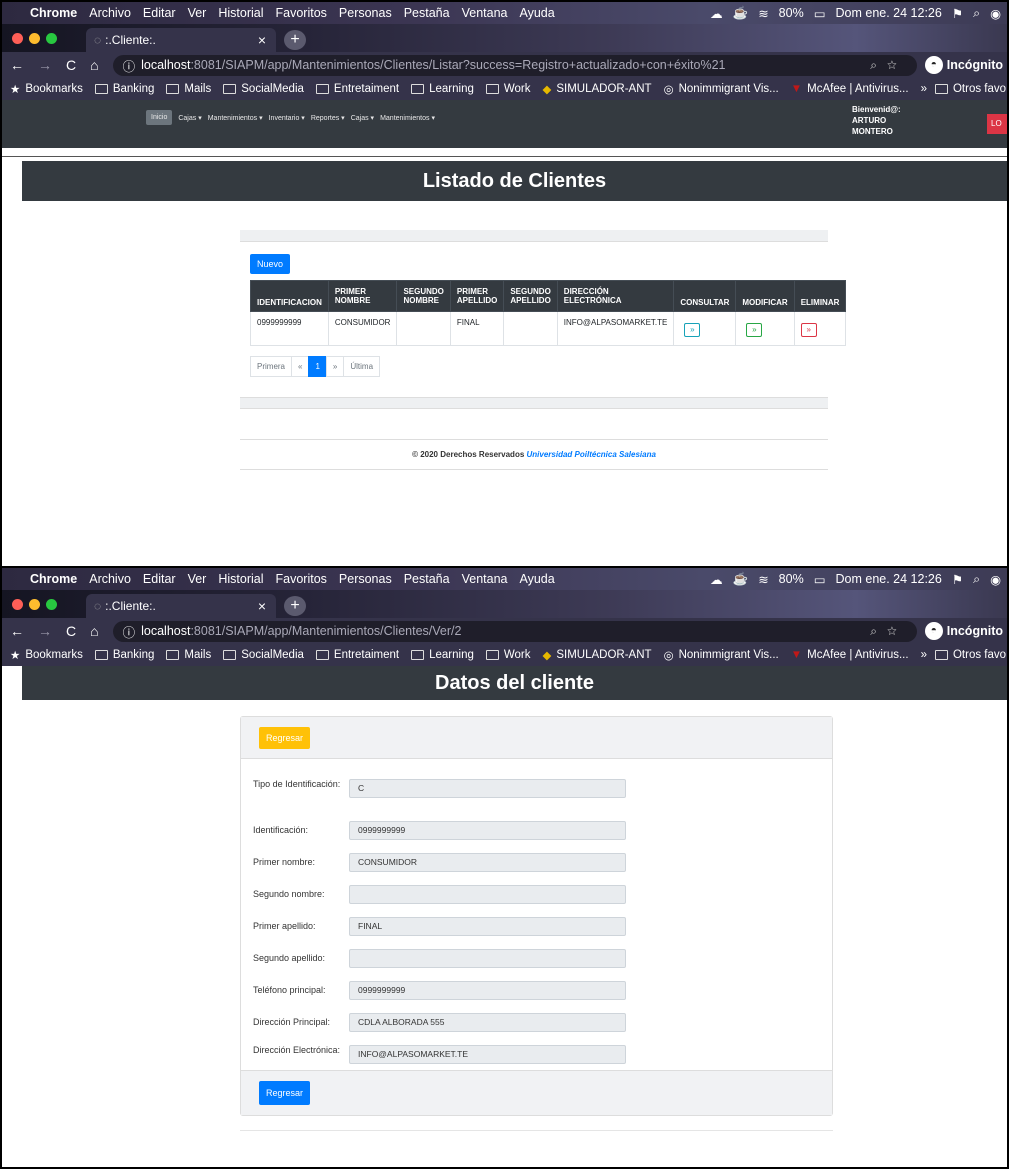 This screenshot has height=1169, width=1009. I want to click on edit-button: », so click(754, 330).